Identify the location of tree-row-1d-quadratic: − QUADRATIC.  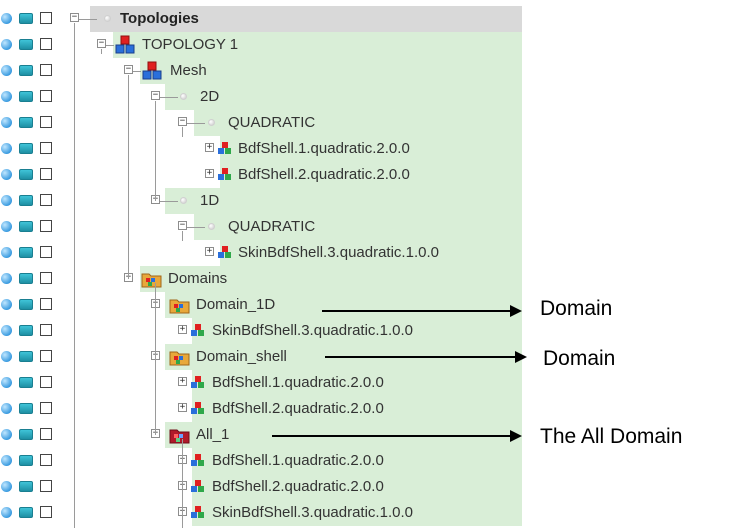
(376, 227).